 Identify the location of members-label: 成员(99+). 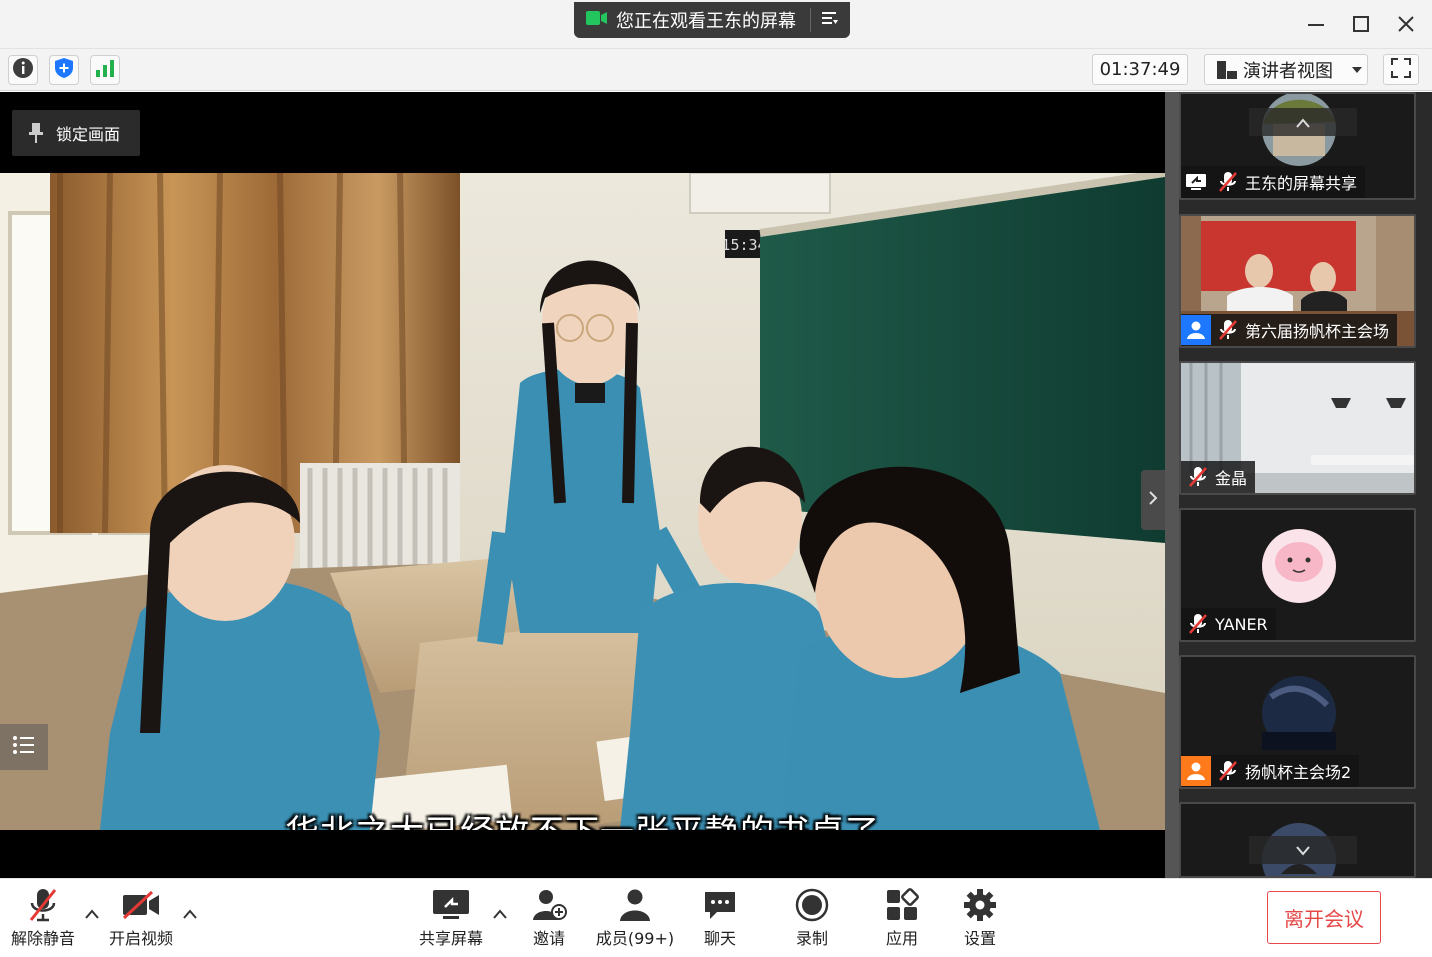
(635, 938).